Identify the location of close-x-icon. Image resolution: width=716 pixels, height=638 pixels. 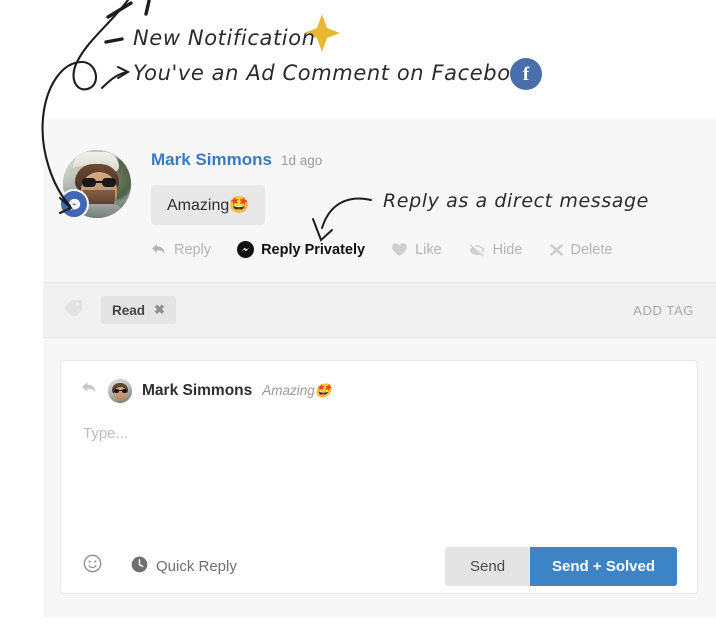
(556, 250).